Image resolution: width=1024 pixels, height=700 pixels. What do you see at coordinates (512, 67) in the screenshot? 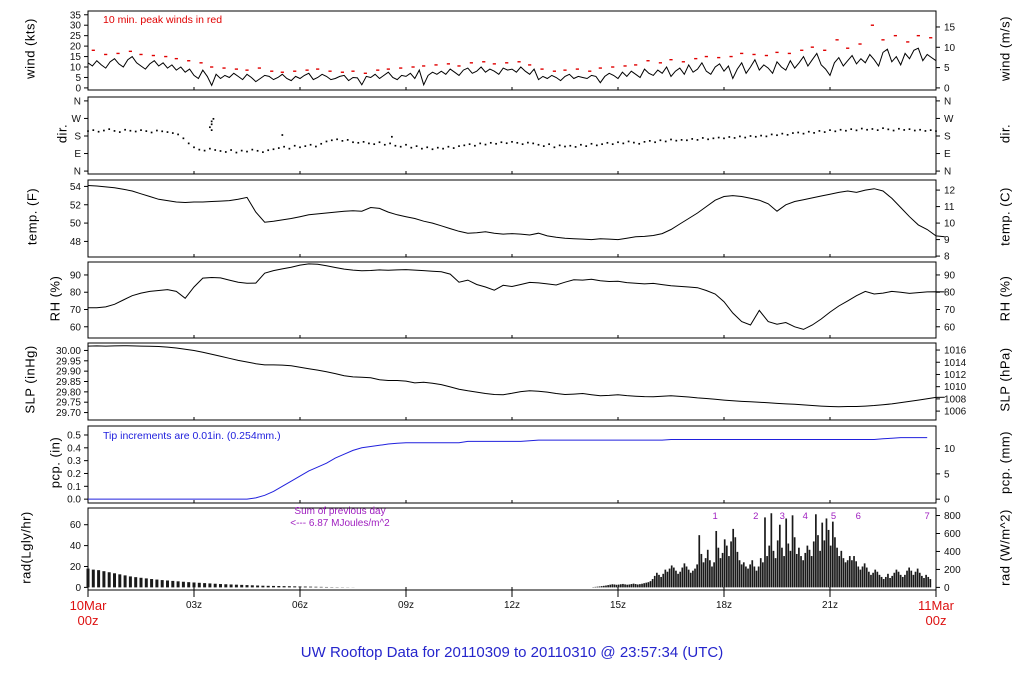
I see `series-wind` at bounding box center [512, 67].